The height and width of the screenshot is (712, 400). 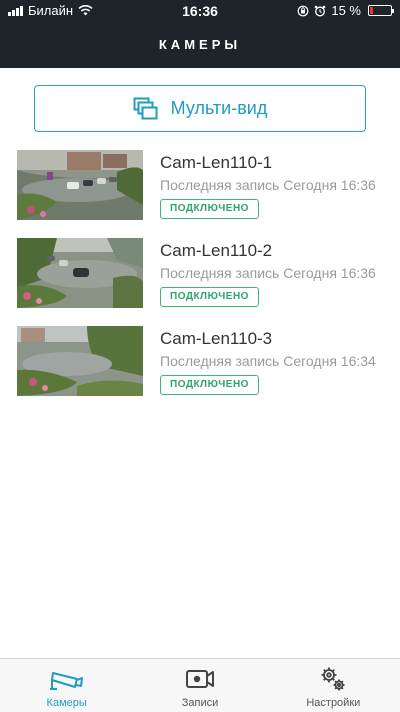 What do you see at coordinates (333, 679) in the screenshot?
I see `gears-icon` at bounding box center [333, 679].